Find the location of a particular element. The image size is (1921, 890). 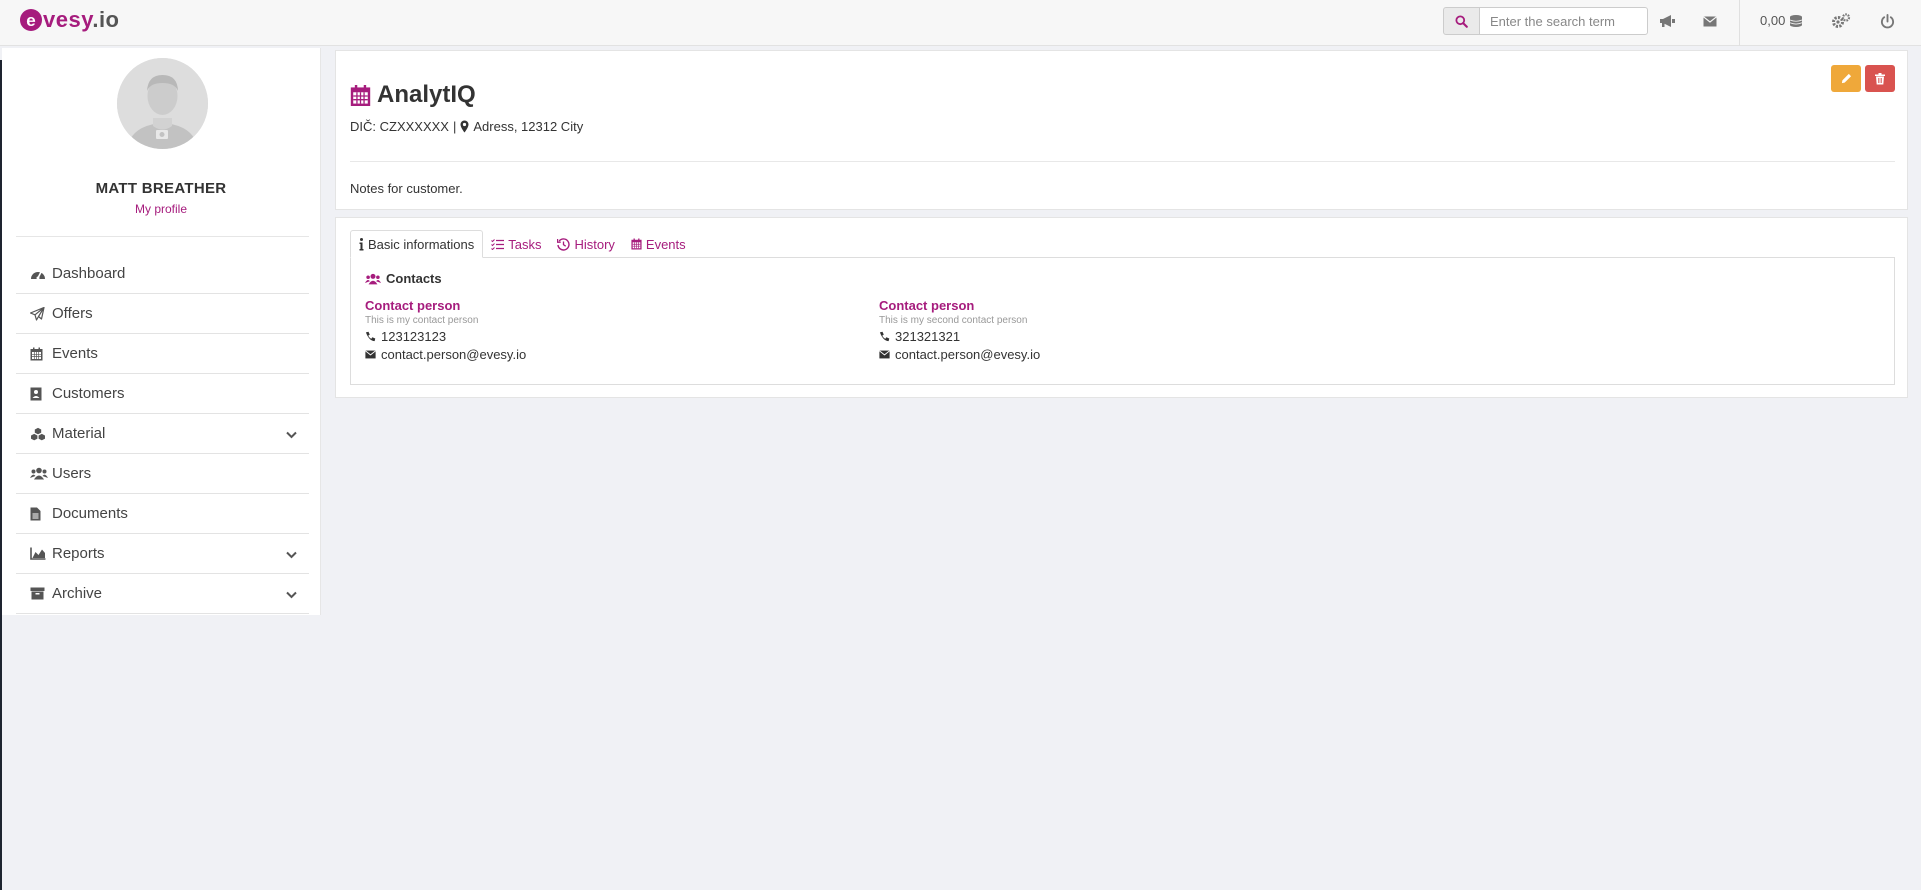

sidebar-item-label: Reports is located at coordinates (78, 553).